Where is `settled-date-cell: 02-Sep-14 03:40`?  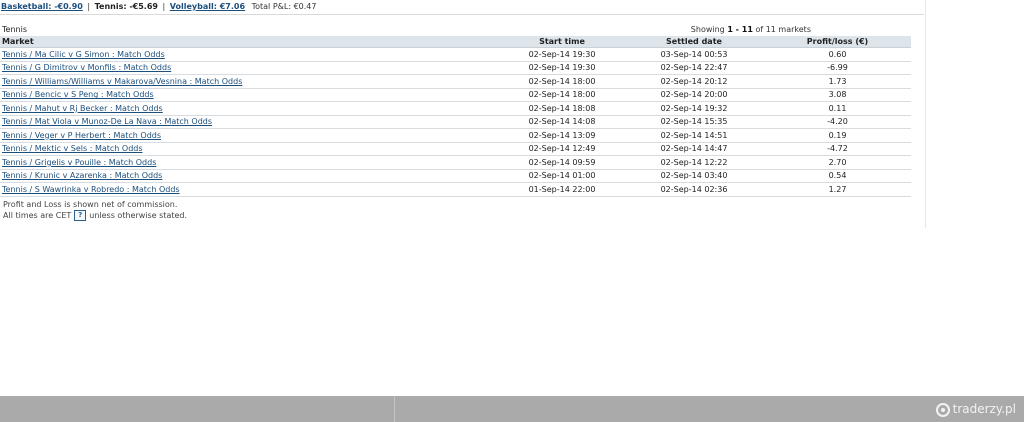 settled-date-cell: 02-Sep-14 03:40 is located at coordinates (694, 176).